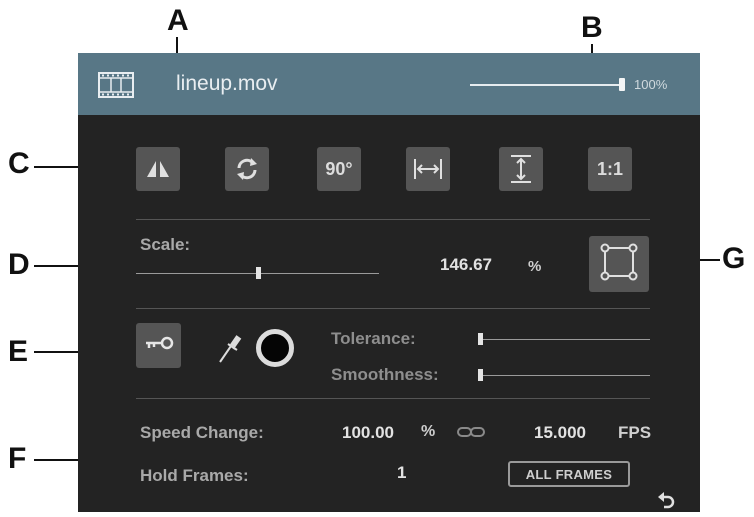  I want to click on callout-a: A, so click(178, 20).